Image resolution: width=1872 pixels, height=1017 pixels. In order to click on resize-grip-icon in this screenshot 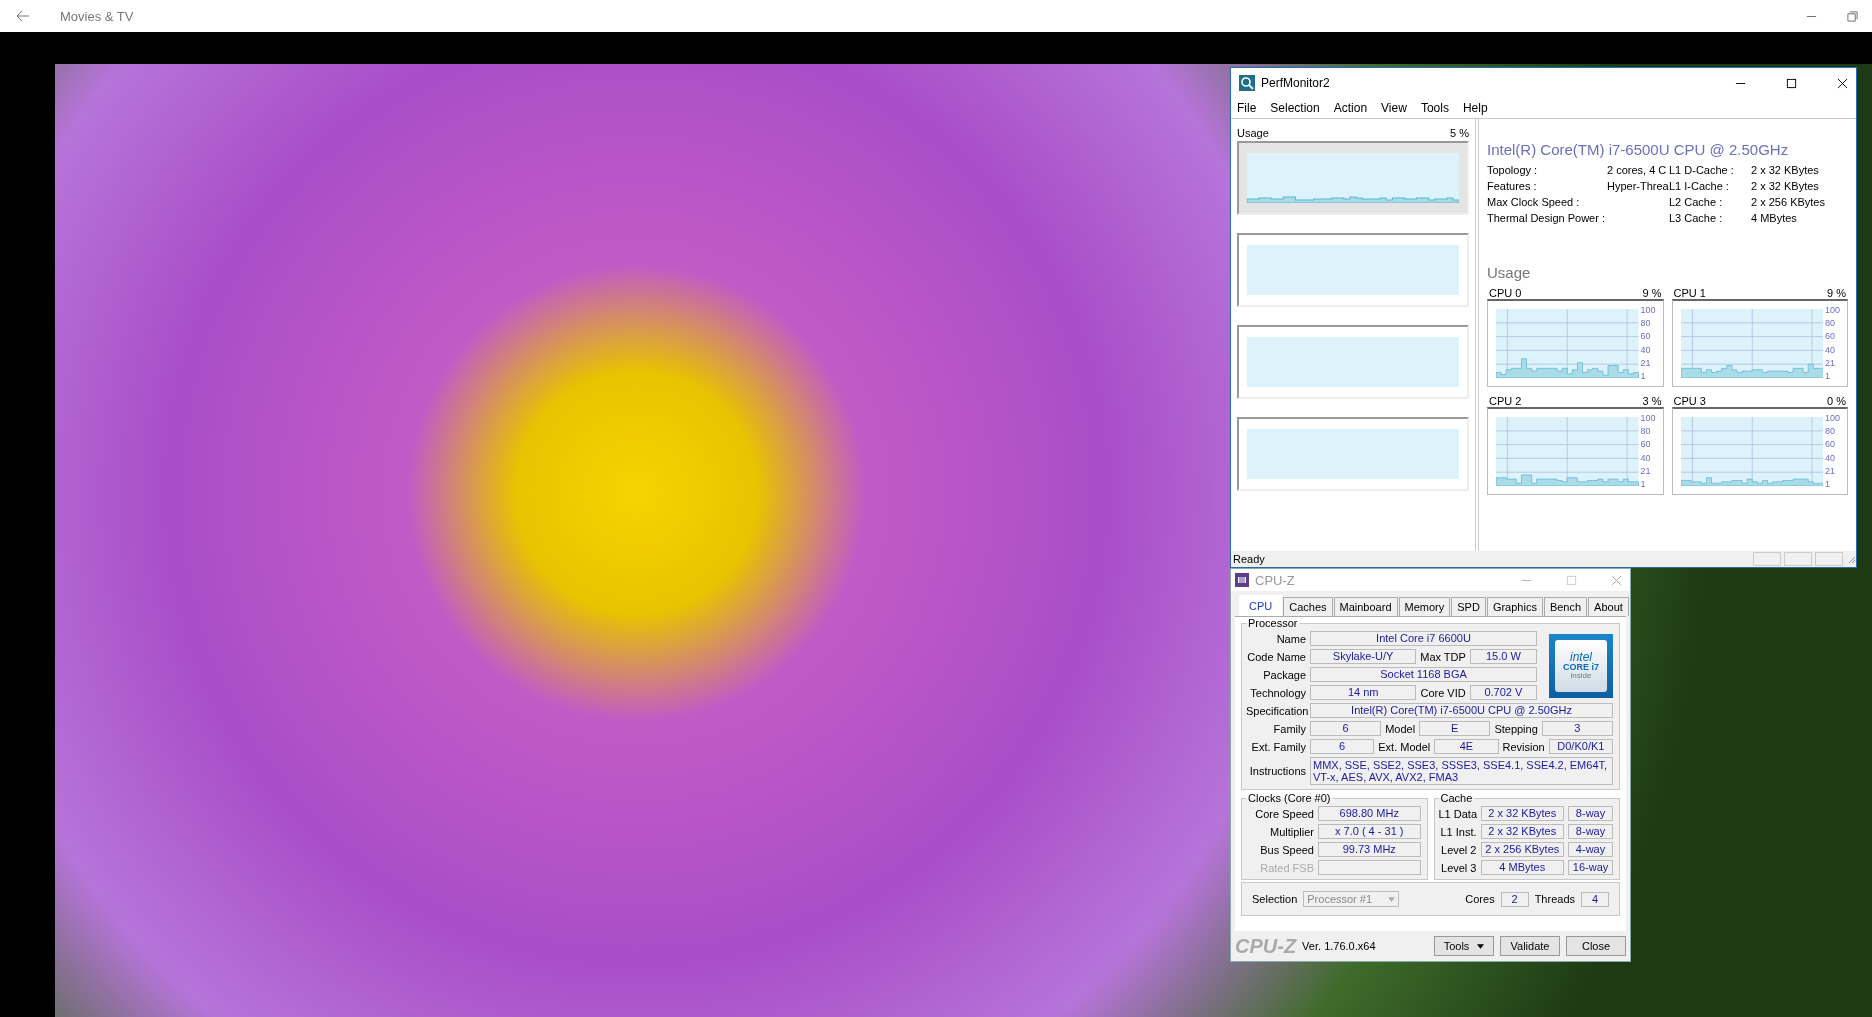, I will do `click(1851, 559)`.